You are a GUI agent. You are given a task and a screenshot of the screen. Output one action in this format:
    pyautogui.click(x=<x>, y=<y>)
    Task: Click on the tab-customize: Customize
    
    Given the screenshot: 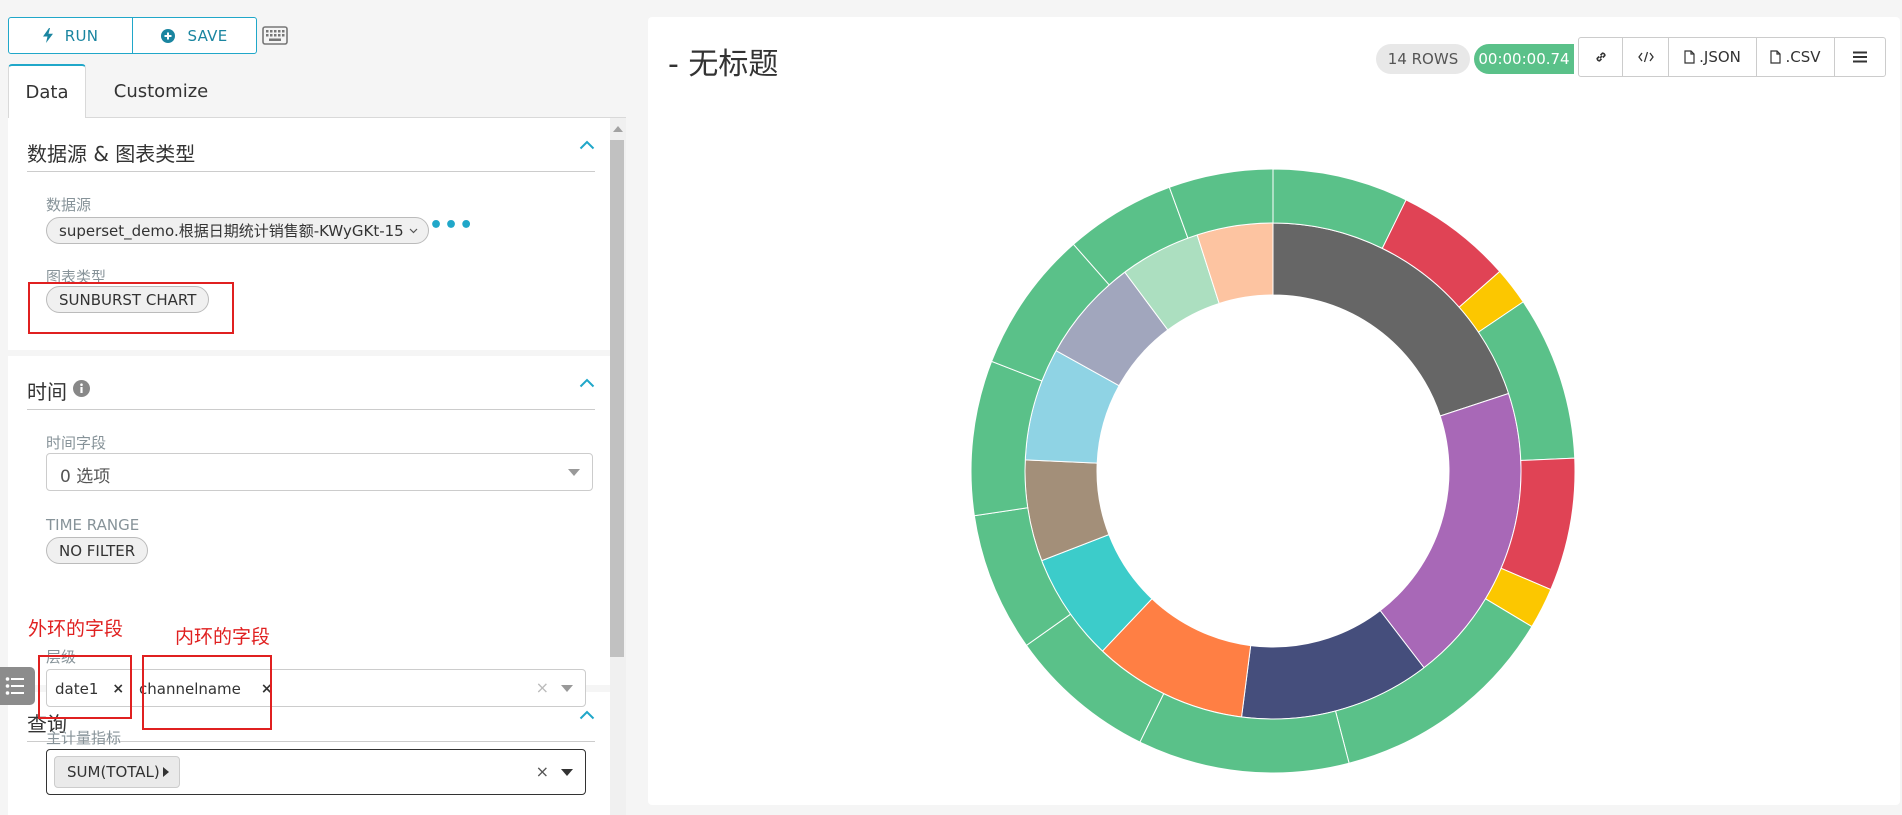 What is the action you would take?
    pyautogui.click(x=161, y=91)
    